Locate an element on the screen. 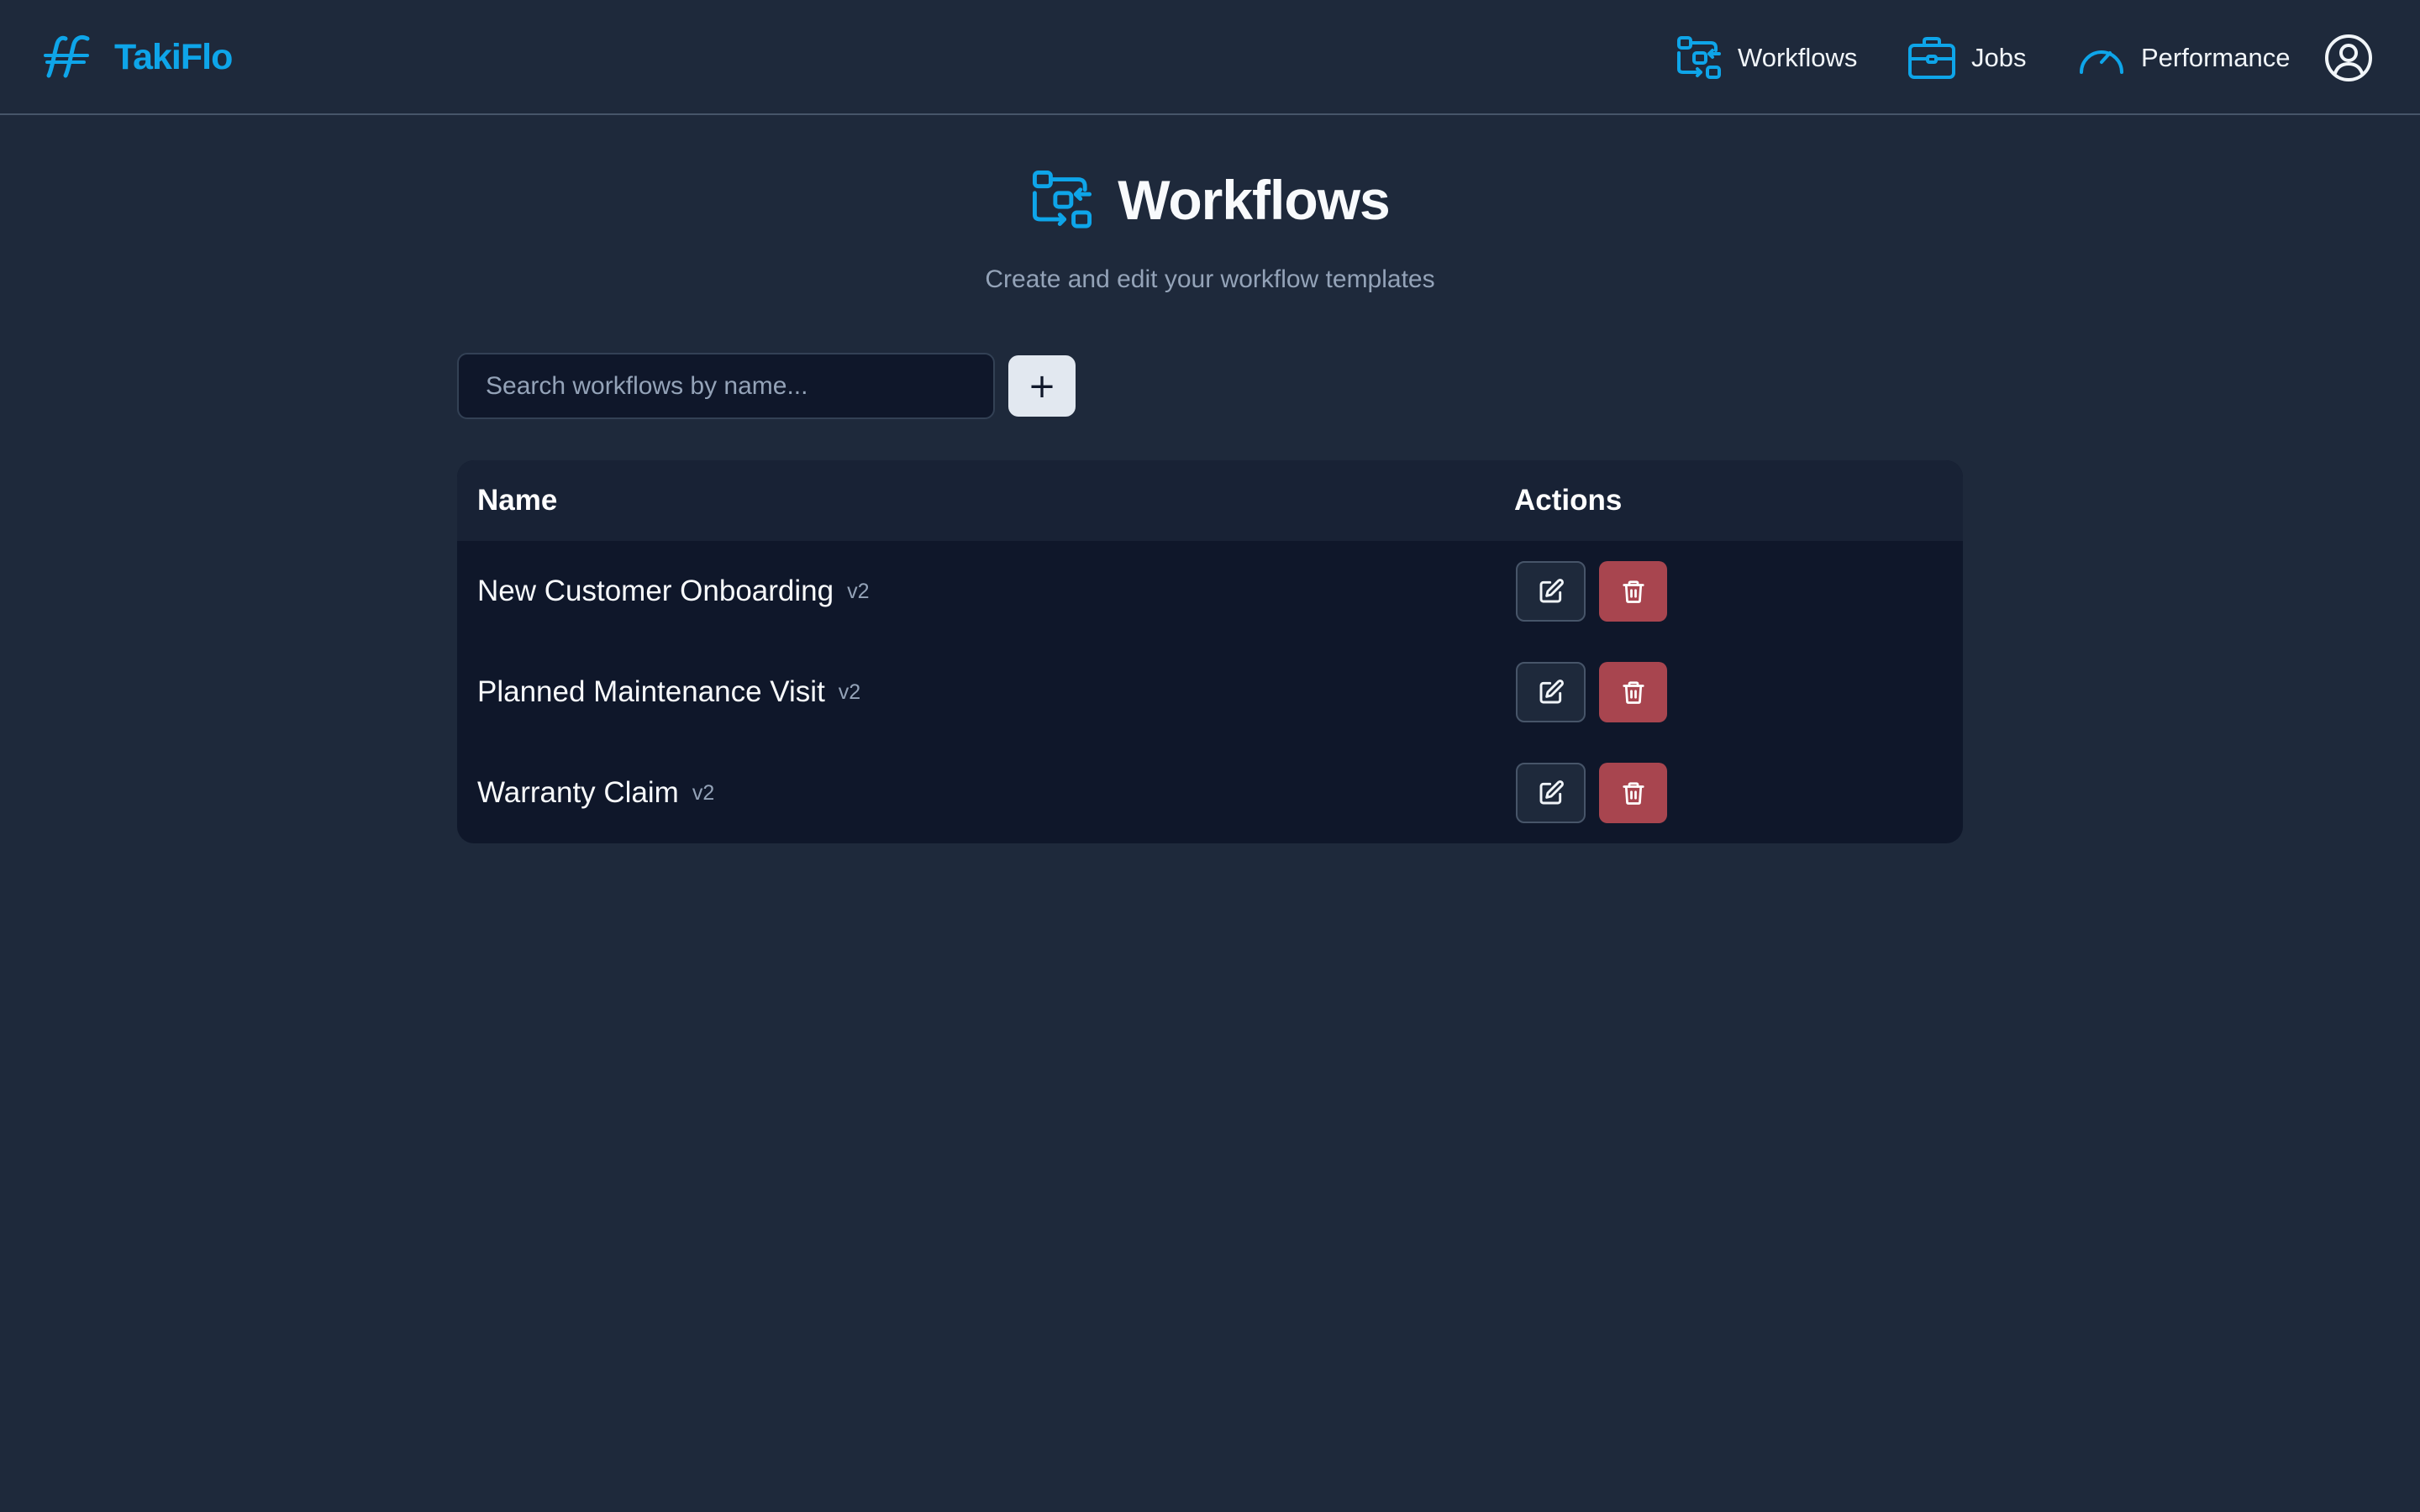 This screenshot has width=2420, height=1512. brand-name: TakiFlo is located at coordinates (173, 56).